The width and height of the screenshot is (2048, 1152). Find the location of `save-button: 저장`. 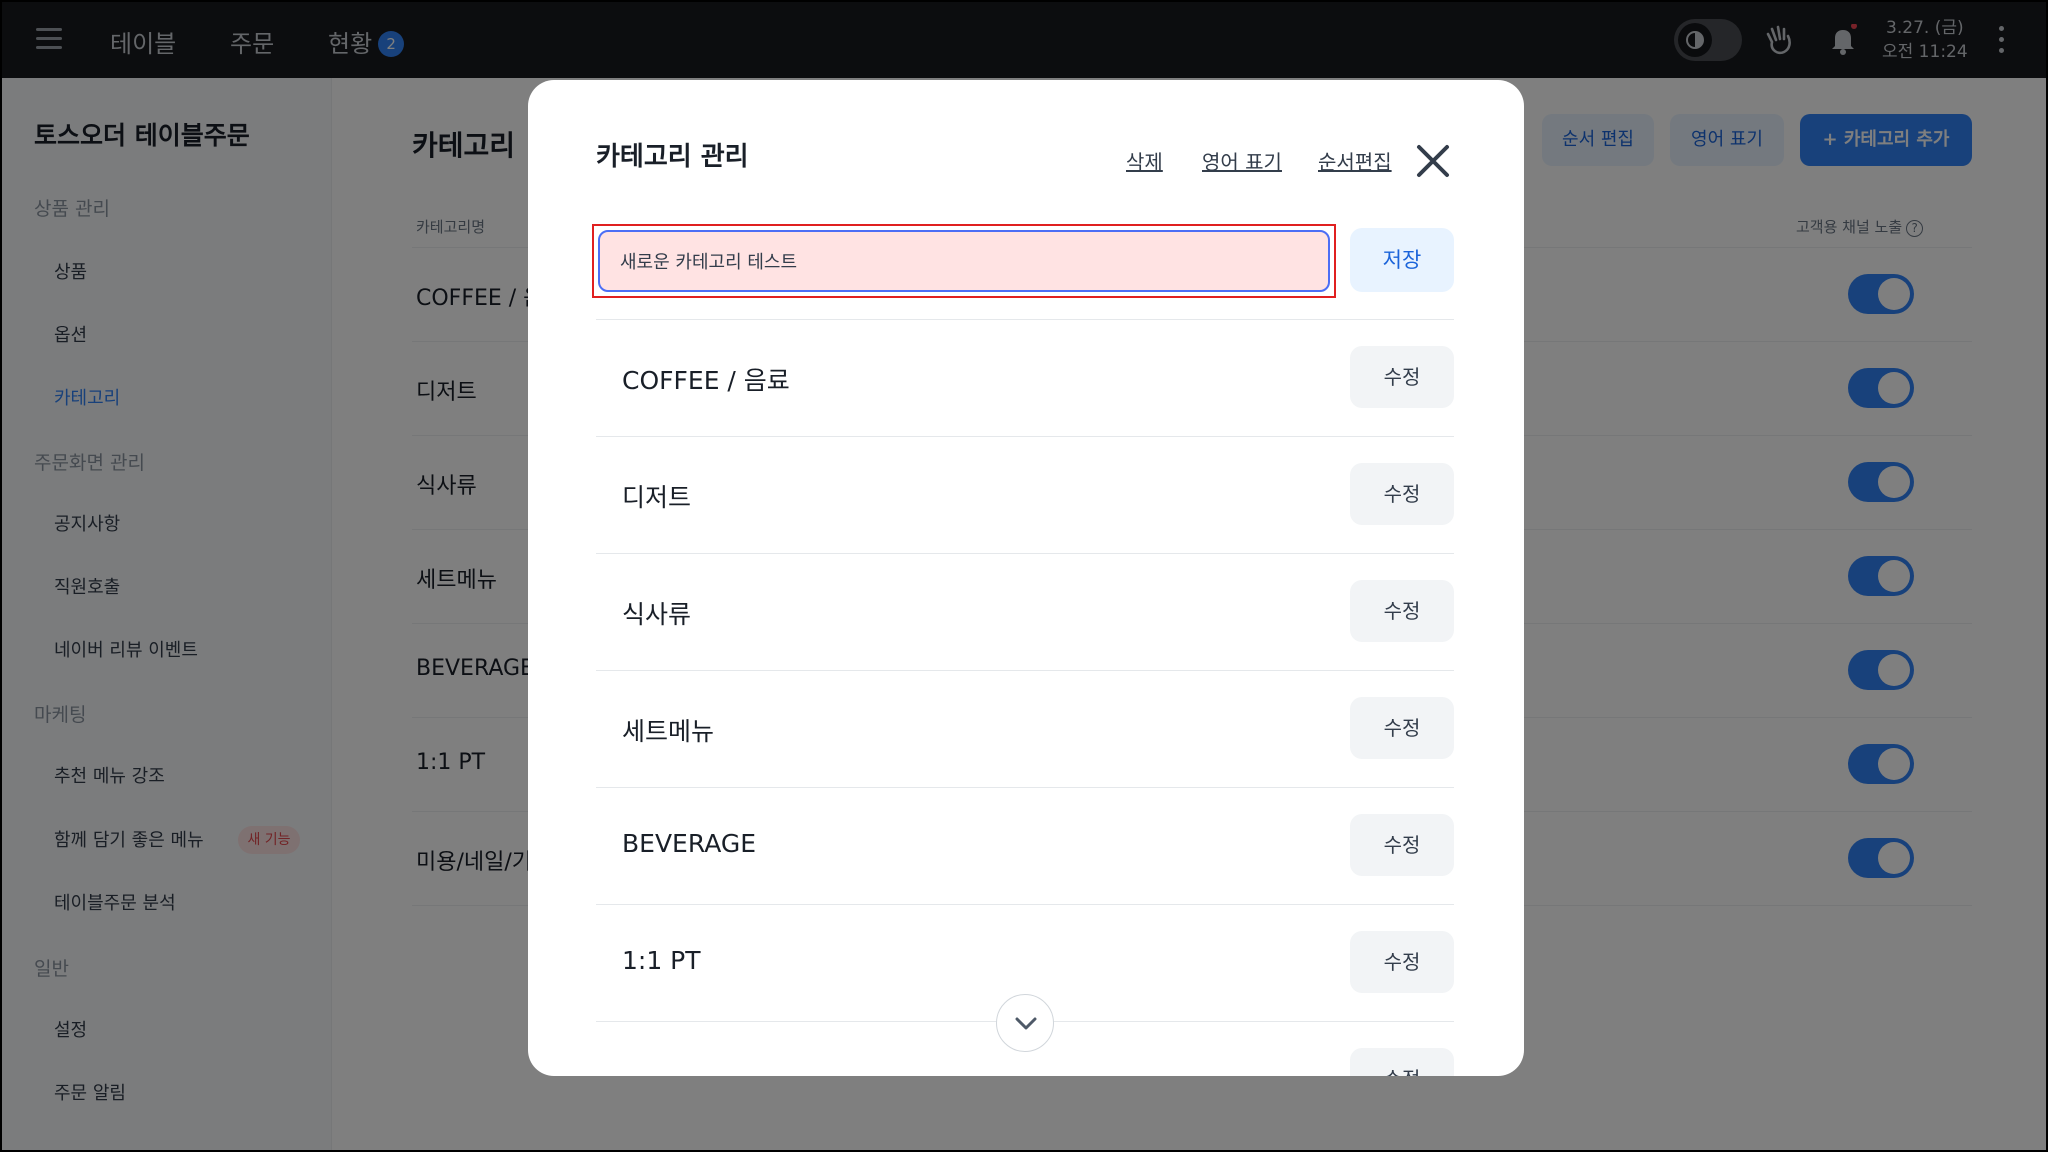

save-button: 저장 is located at coordinates (1402, 260).